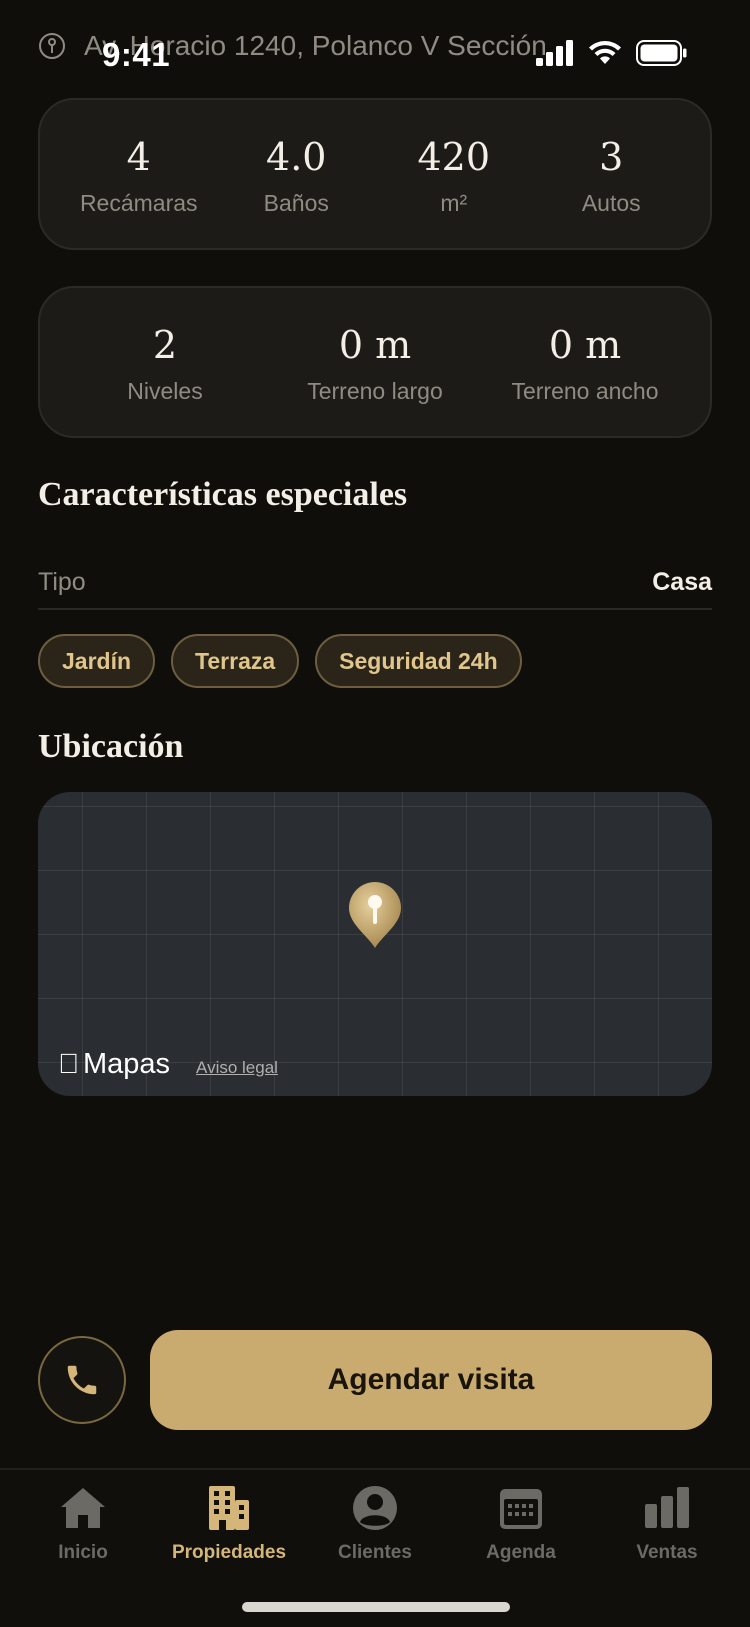  What do you see at coordinates (375, 1552) in the screenshot?
I see `tab-label: Clientes` at bounding box center [375, 1552].